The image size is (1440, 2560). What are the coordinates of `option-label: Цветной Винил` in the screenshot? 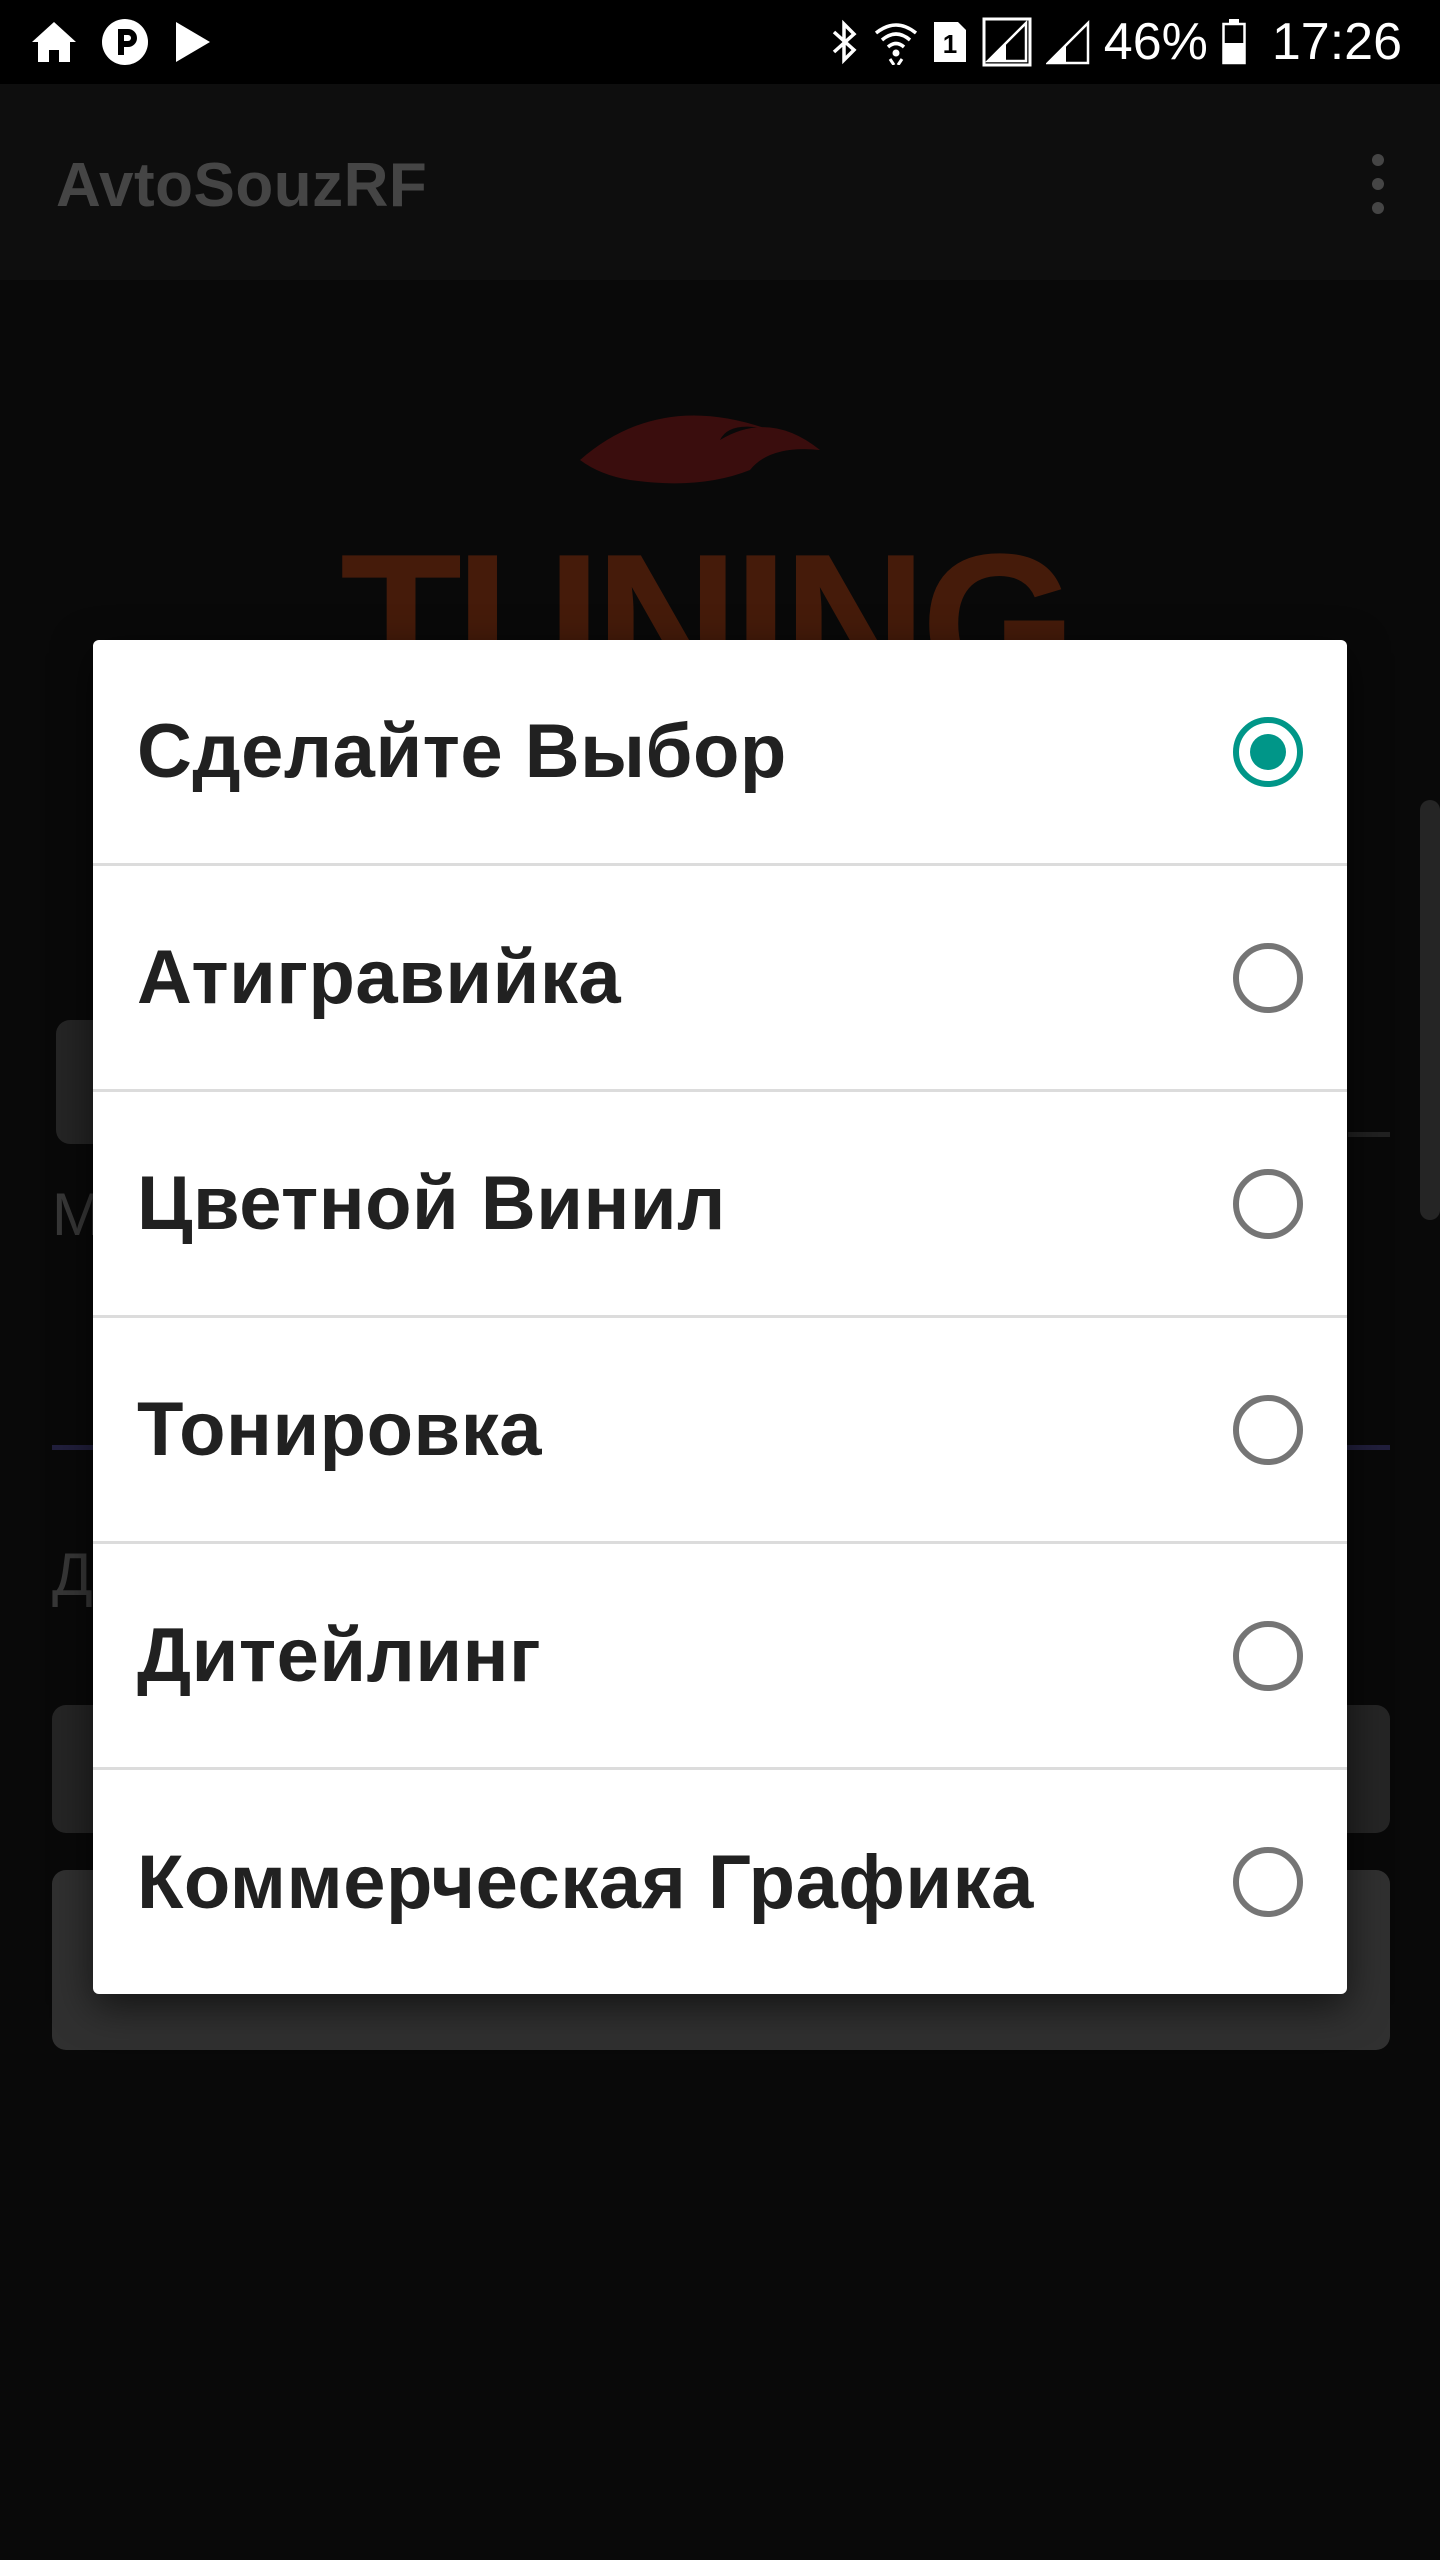 It's located at (431, 1203).